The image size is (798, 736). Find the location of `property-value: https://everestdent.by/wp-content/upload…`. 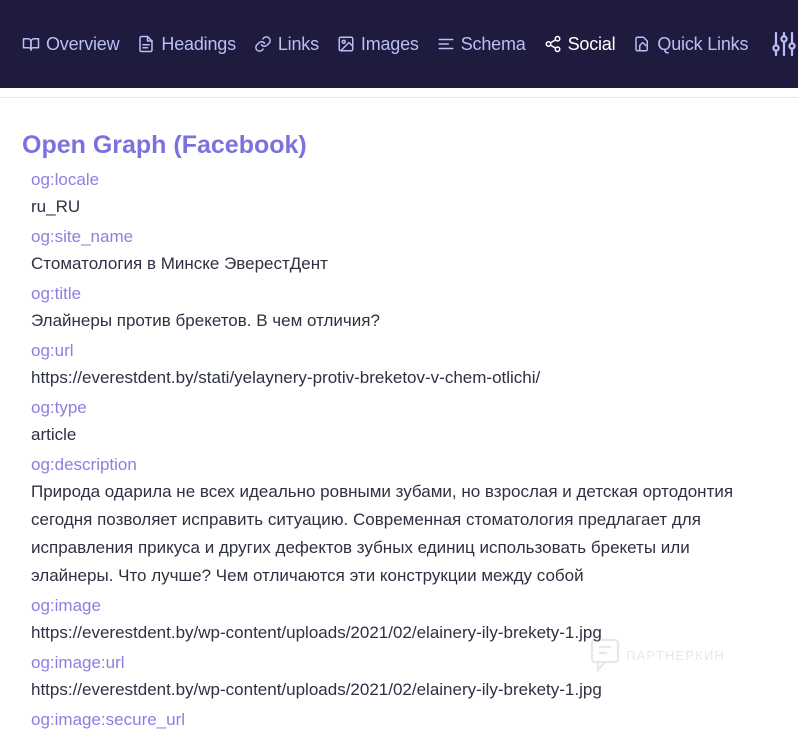

property-value: https://everestdent.by/wp-content/upload… is located at coordinates (316, 689).